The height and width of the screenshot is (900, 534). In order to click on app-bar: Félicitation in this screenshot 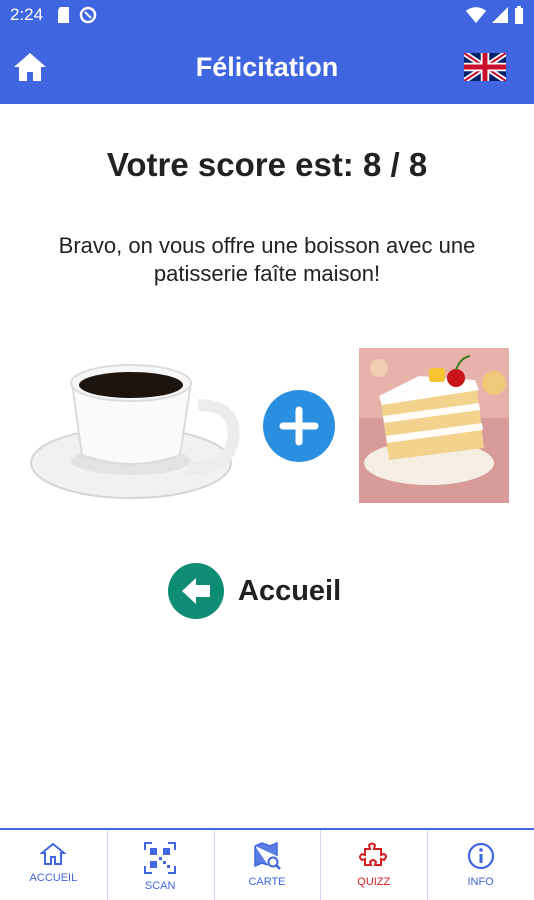, I will do `click(267, 67)`.